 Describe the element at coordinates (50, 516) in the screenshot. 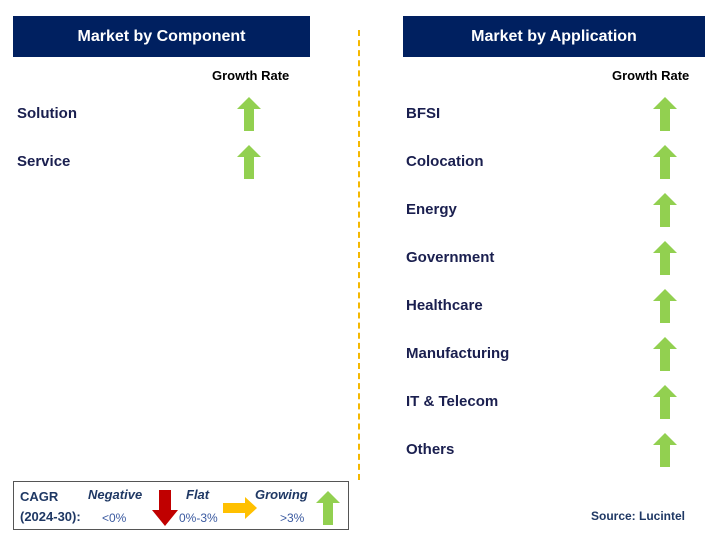

I see `legend-period: (2024-30):` at that location.